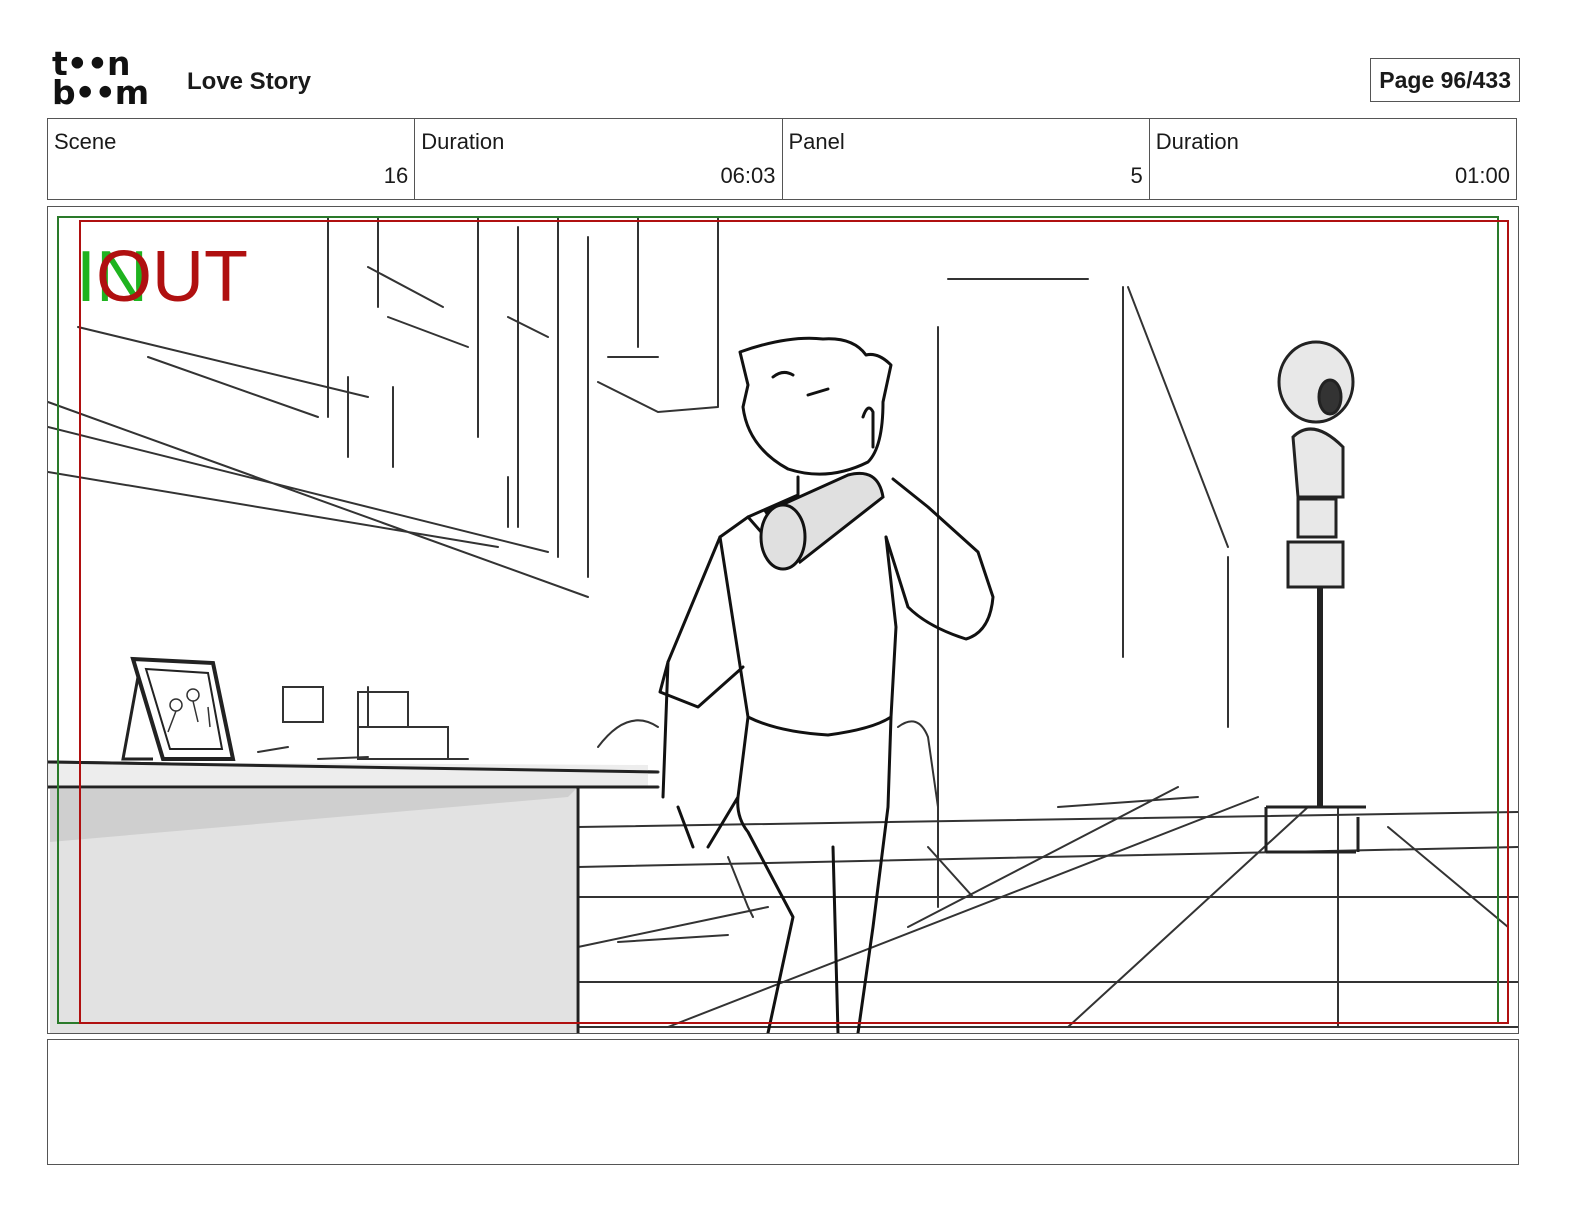 This screenshot has height=1224, width=1584. What do you see at coordinates (816, 141) in the screenshot?
I see `panel-label: Panel` at bounding box center [816, 141].